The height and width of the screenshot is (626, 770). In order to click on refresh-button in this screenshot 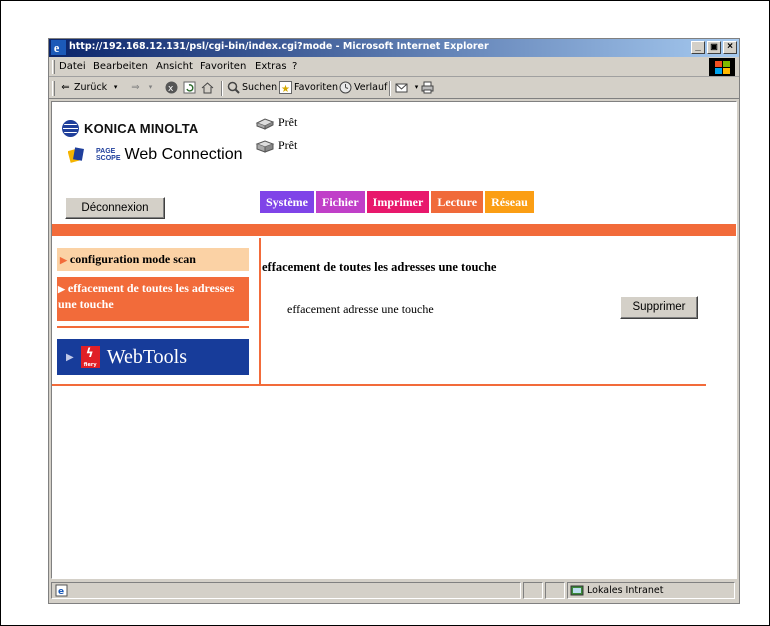, I will do `click(189, 87)`.